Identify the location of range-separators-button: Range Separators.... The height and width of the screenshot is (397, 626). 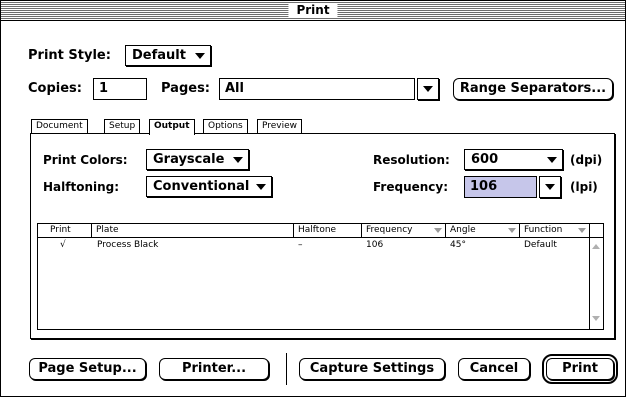
(533, 89).